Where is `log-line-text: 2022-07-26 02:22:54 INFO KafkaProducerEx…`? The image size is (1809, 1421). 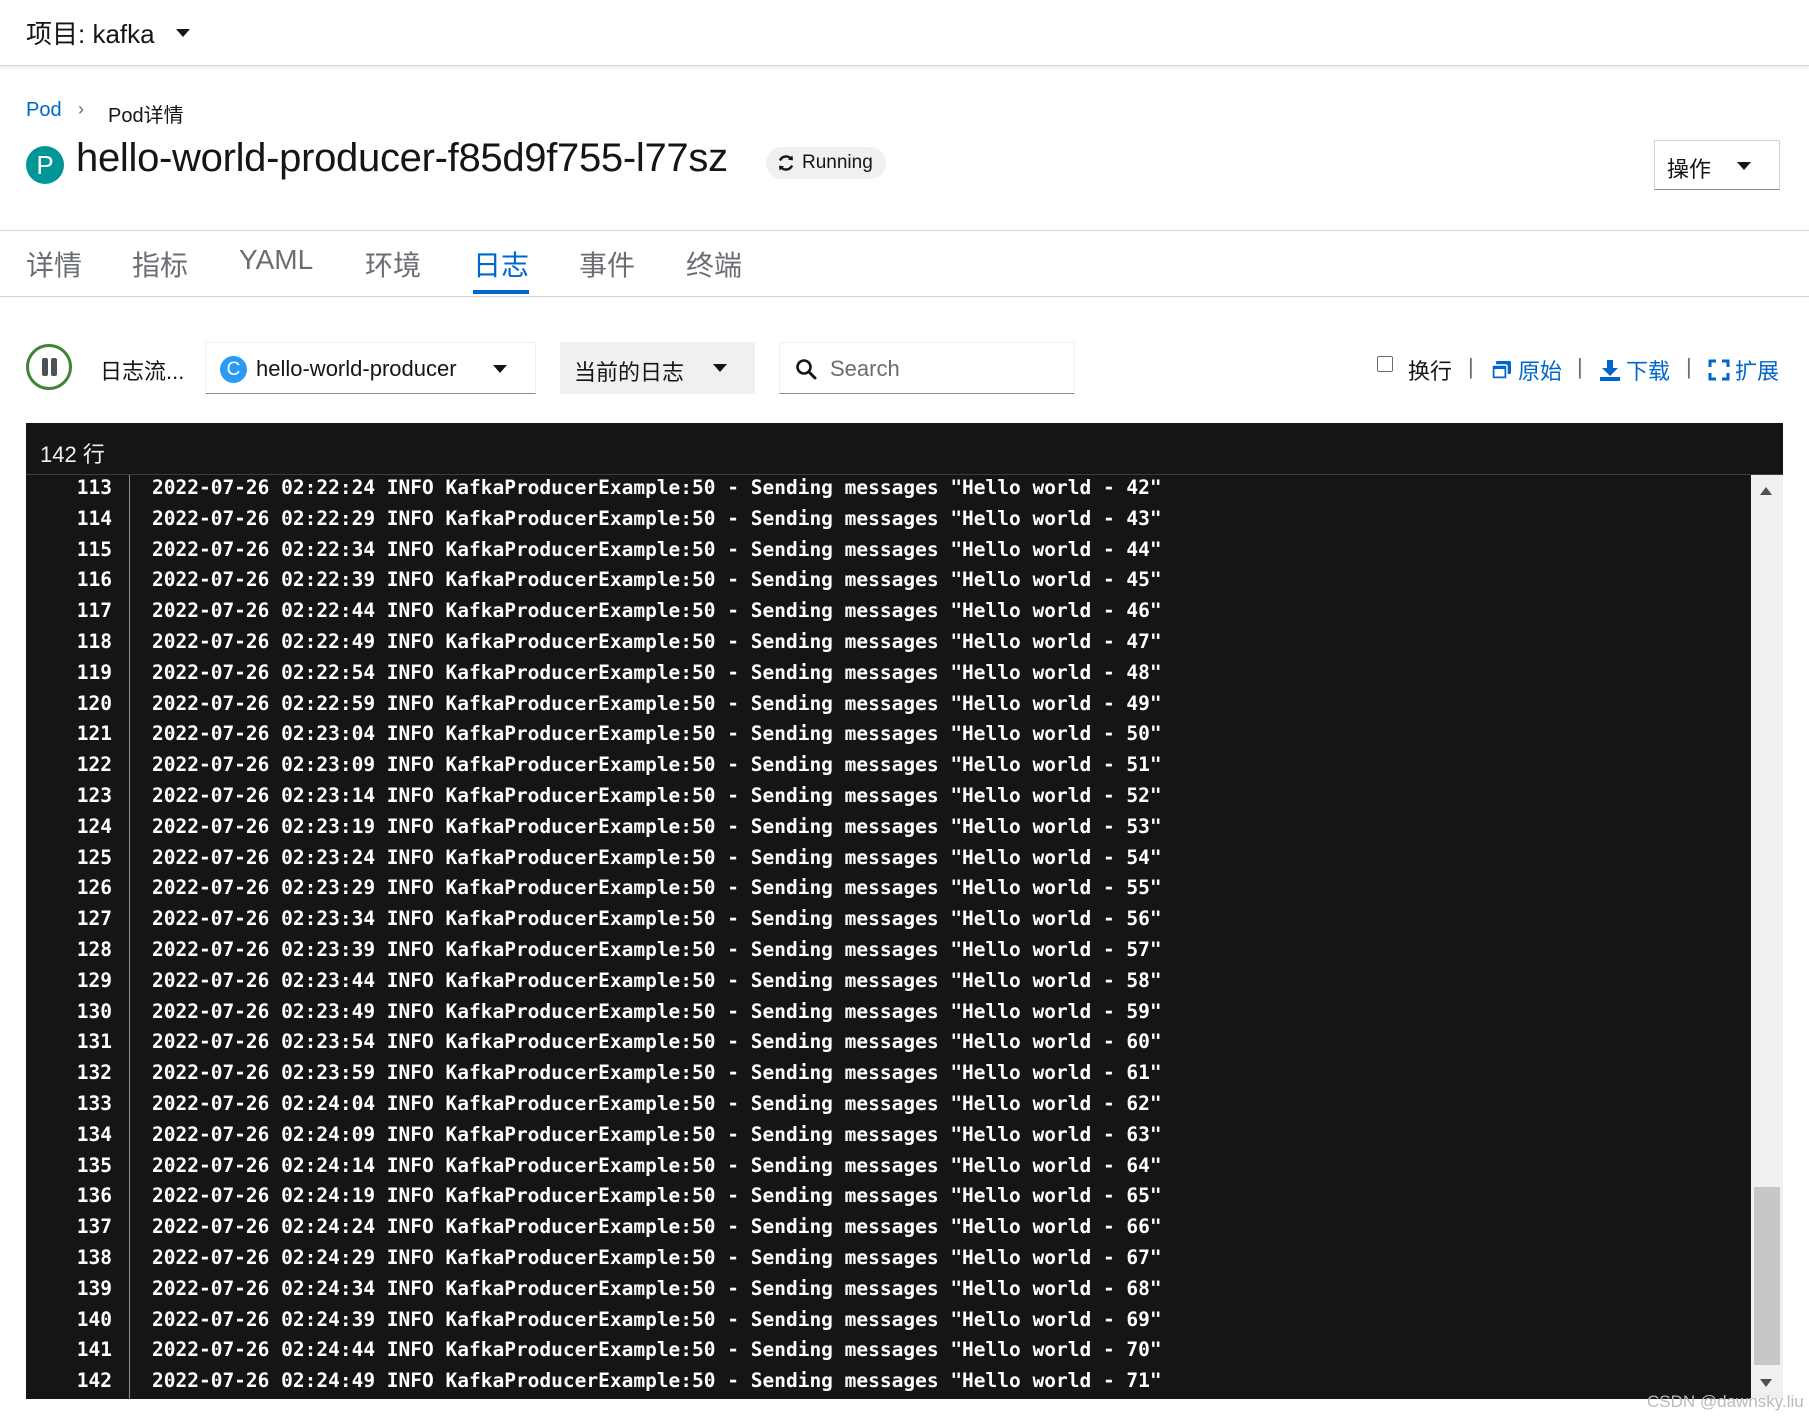
log-line-text: 2022-07-26 02:22:54 INFO KafkaProducerEx… is located at coordinates (657, 672).